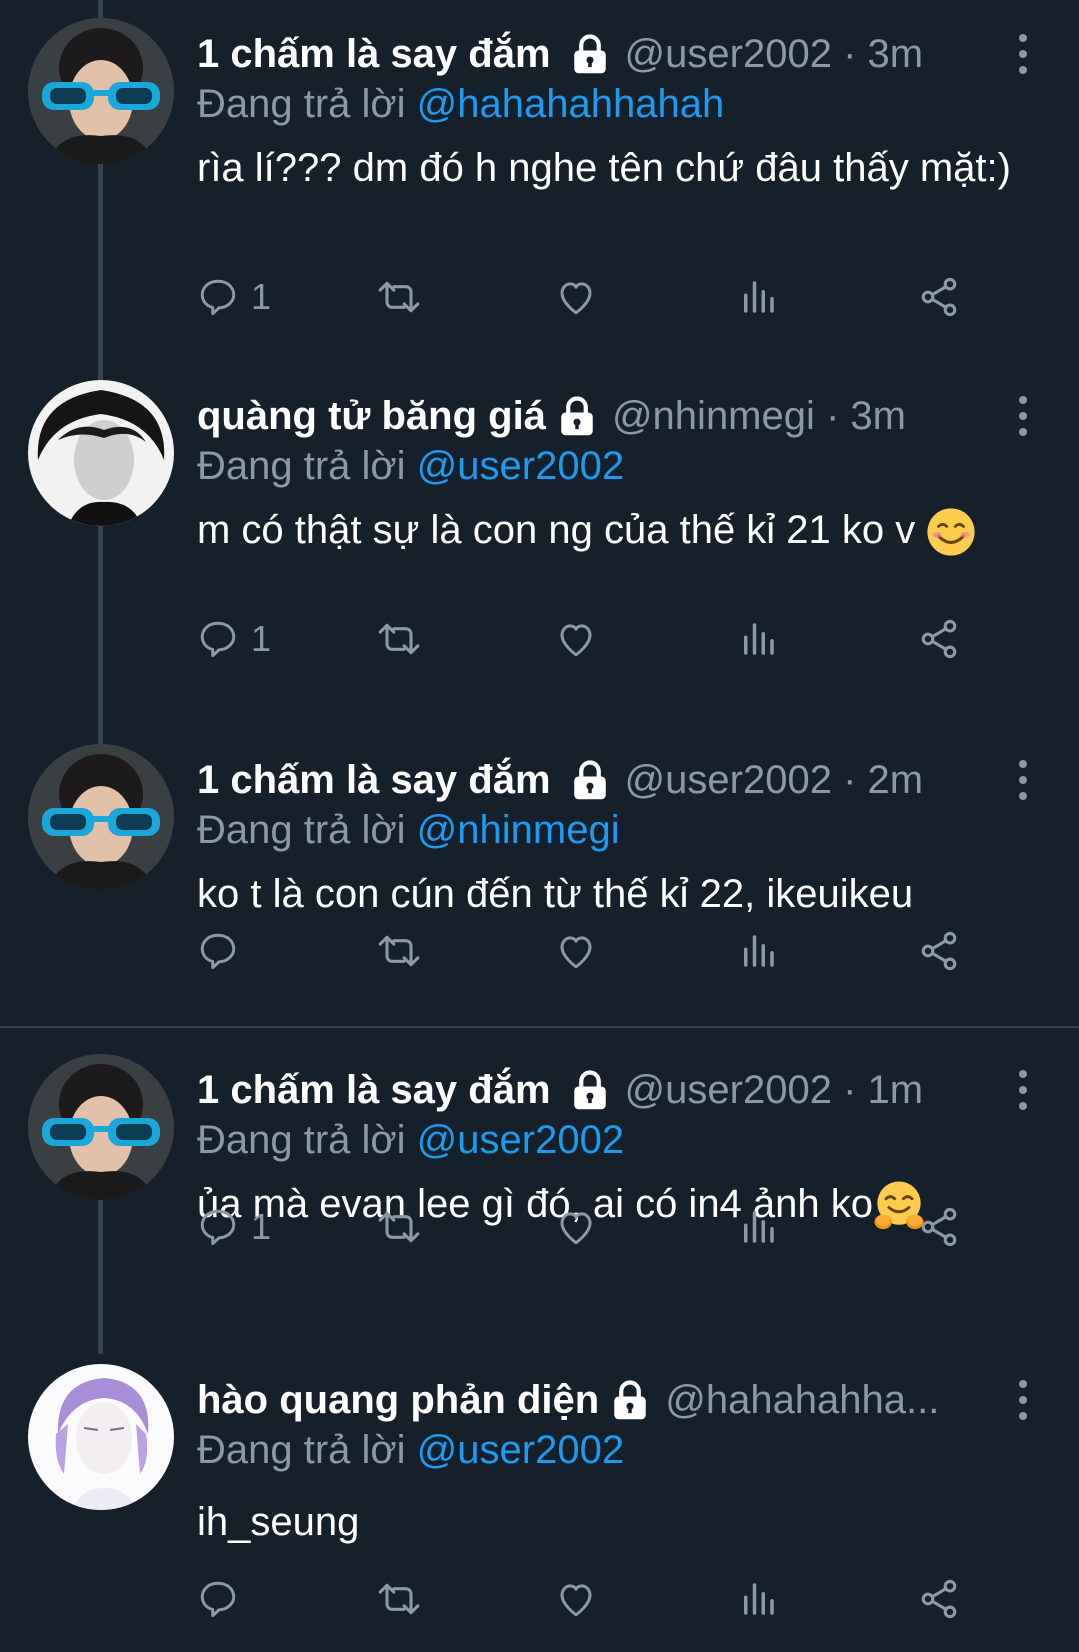 This screenshot has width=1079, height=1652. I want to click on thread-divider, so click(539, 1027).